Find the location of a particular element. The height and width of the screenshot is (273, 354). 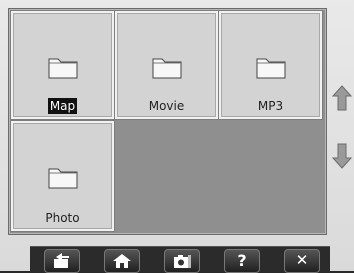

back-button is located at coordinates (62, 261).